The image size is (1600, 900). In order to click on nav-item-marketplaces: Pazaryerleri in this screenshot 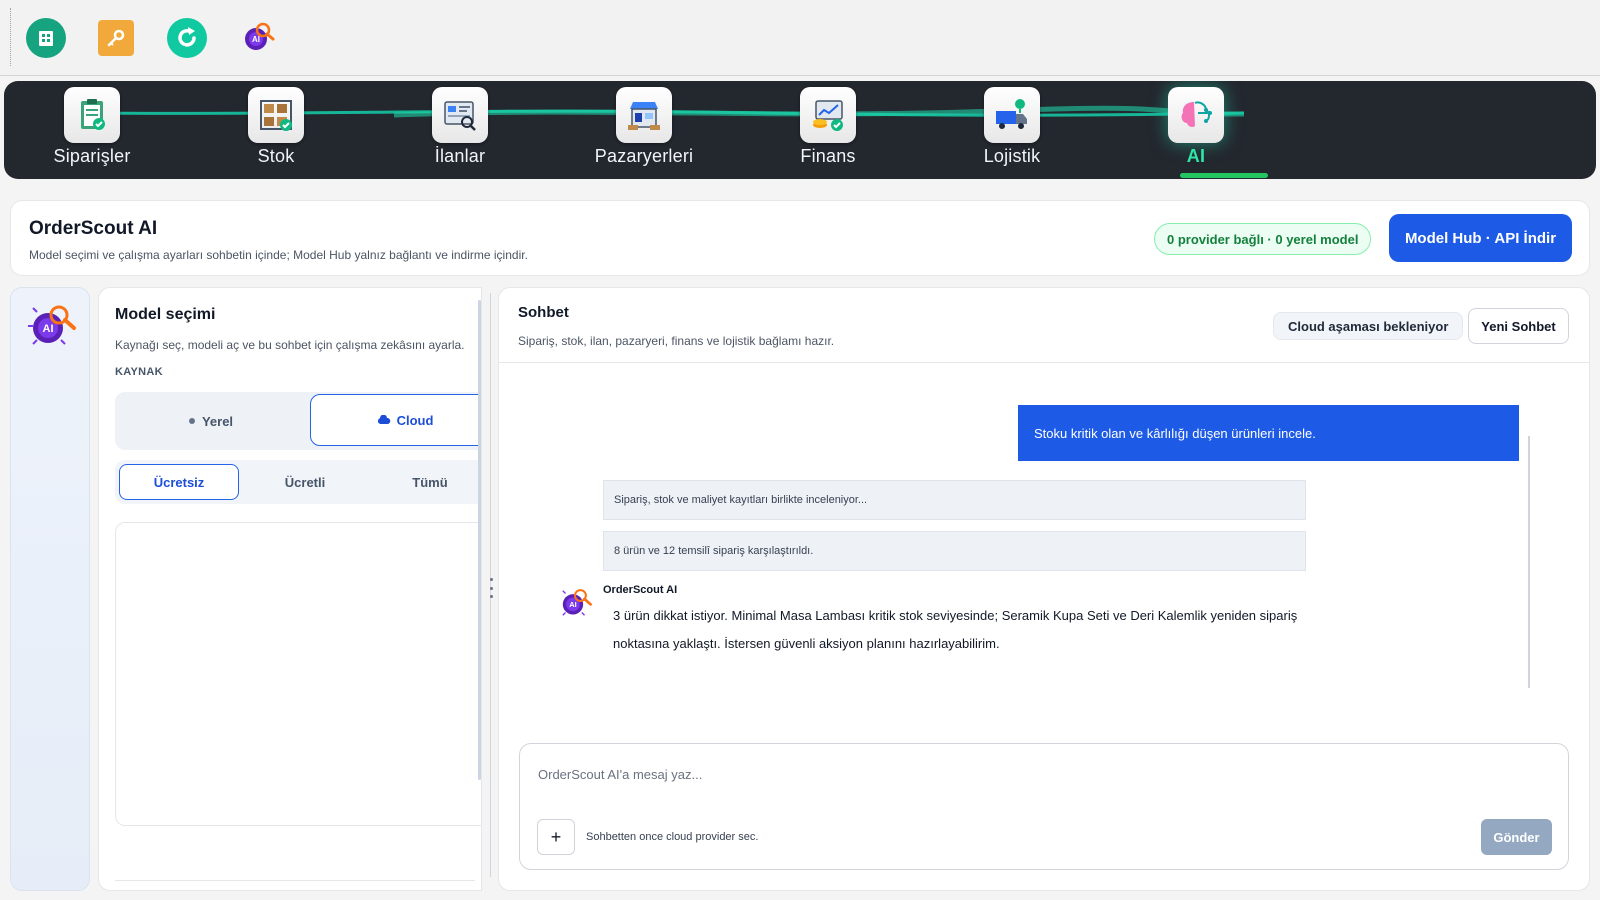, I will do `click(644, 131)`.